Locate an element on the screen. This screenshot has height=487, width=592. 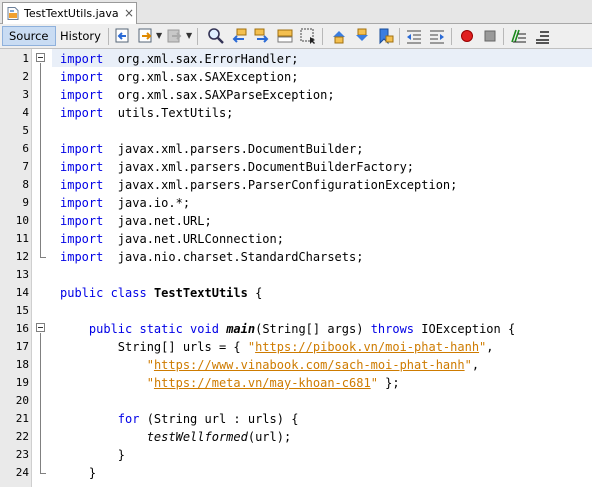
code-token: utils.TextUtils; is located at coordinates (168, 113).